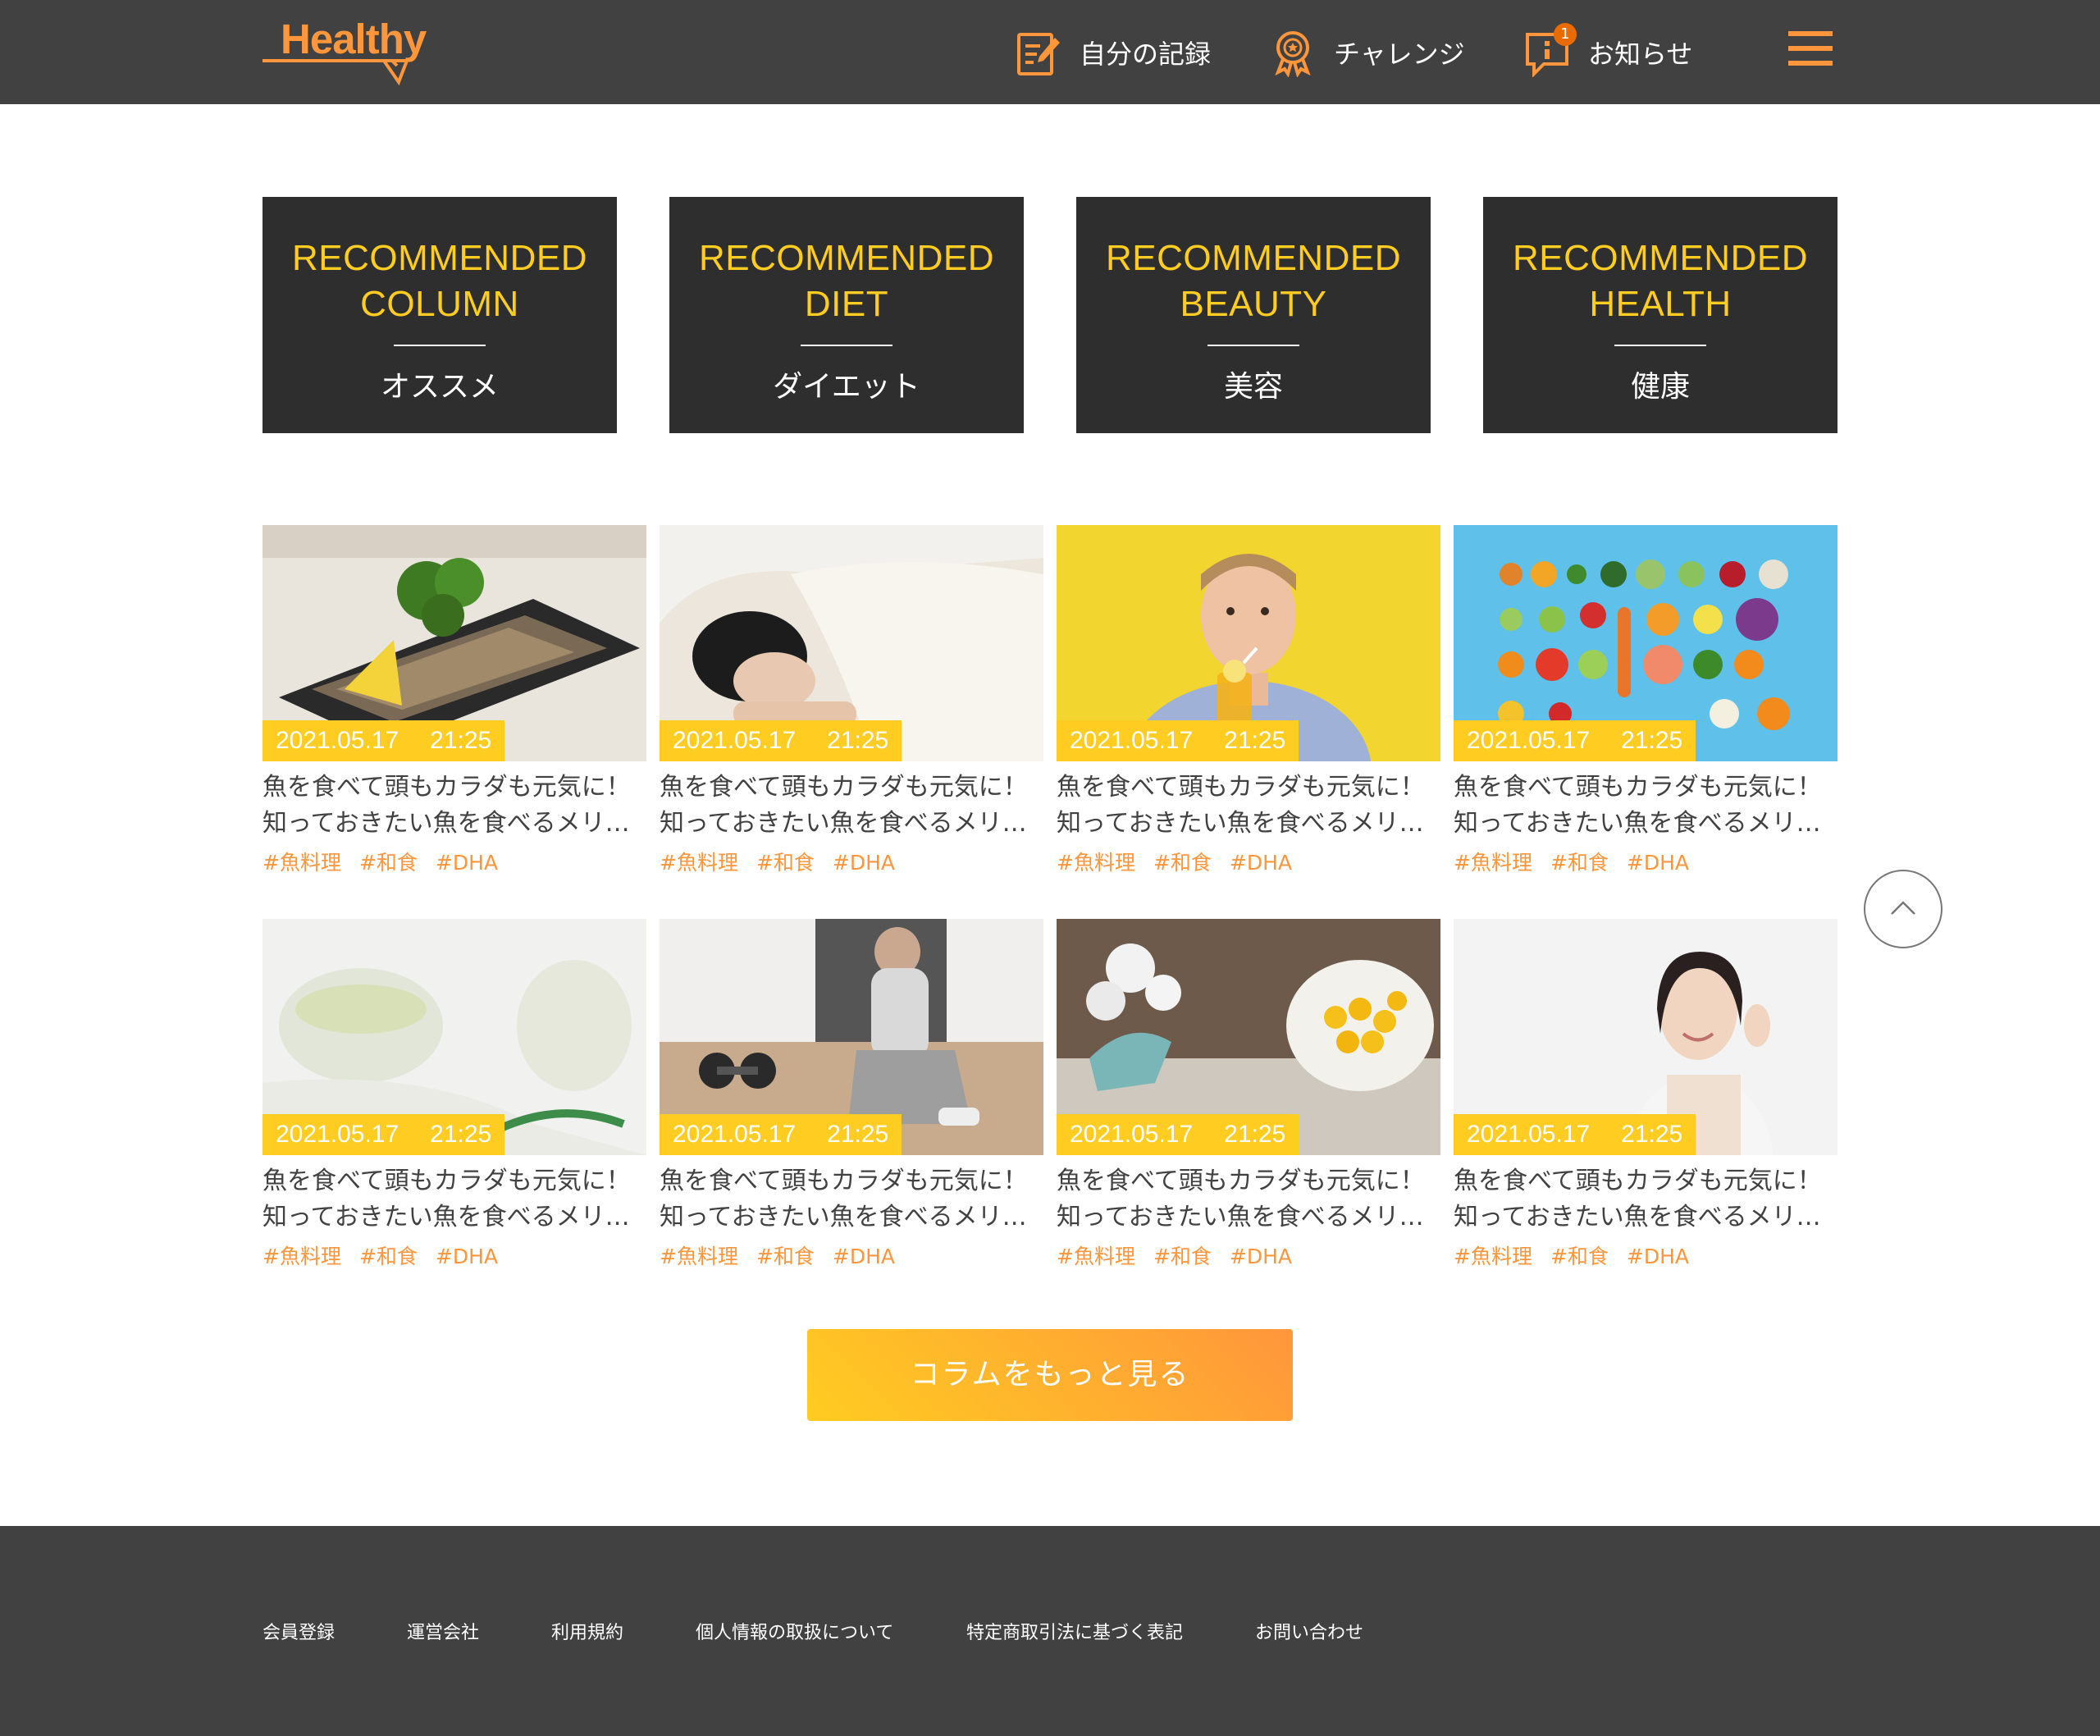 The width and height of the screenshot is (2100, 1736). What do you see at coordinates (1566, 34) in the screenshot?
I see `notice-badge: 1` at bounding box center [1566, 34].